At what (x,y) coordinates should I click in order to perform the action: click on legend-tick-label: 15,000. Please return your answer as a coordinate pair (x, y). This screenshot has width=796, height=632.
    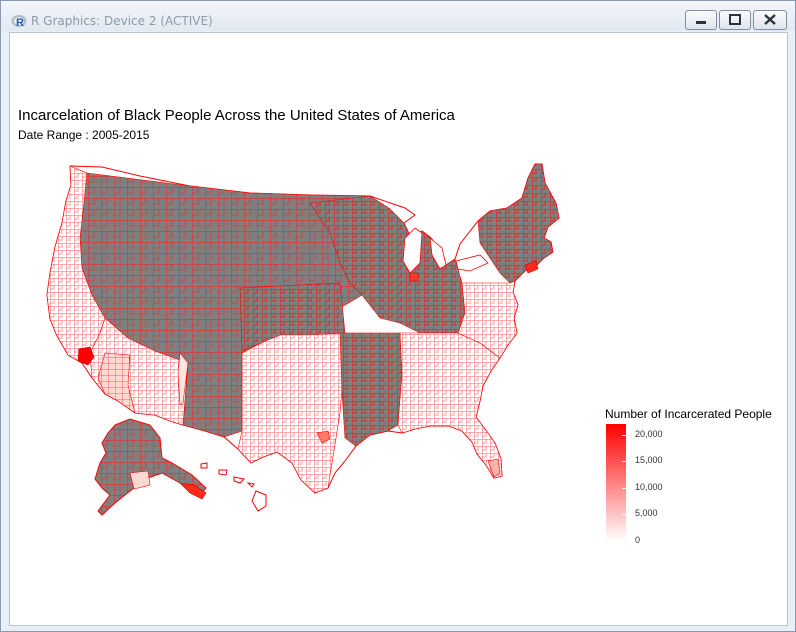
    Looking at the image, I should click on (649, 460).